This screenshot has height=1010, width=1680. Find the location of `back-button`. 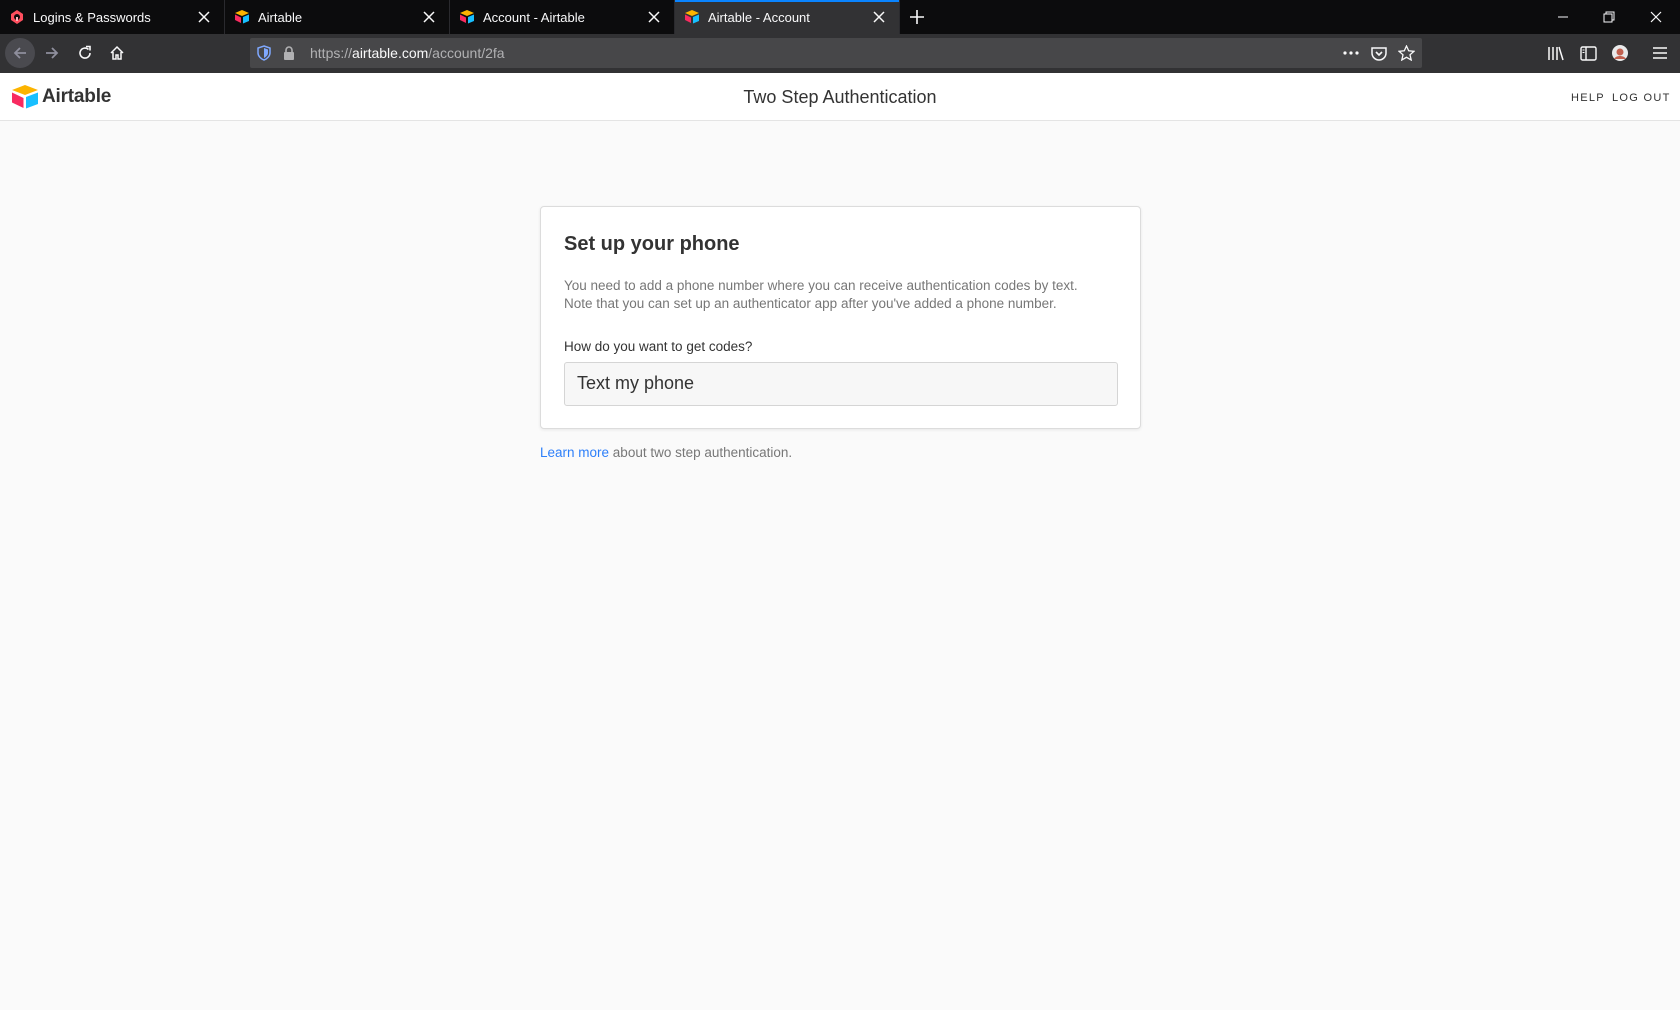

back-button is located at coordinates (20, 53).